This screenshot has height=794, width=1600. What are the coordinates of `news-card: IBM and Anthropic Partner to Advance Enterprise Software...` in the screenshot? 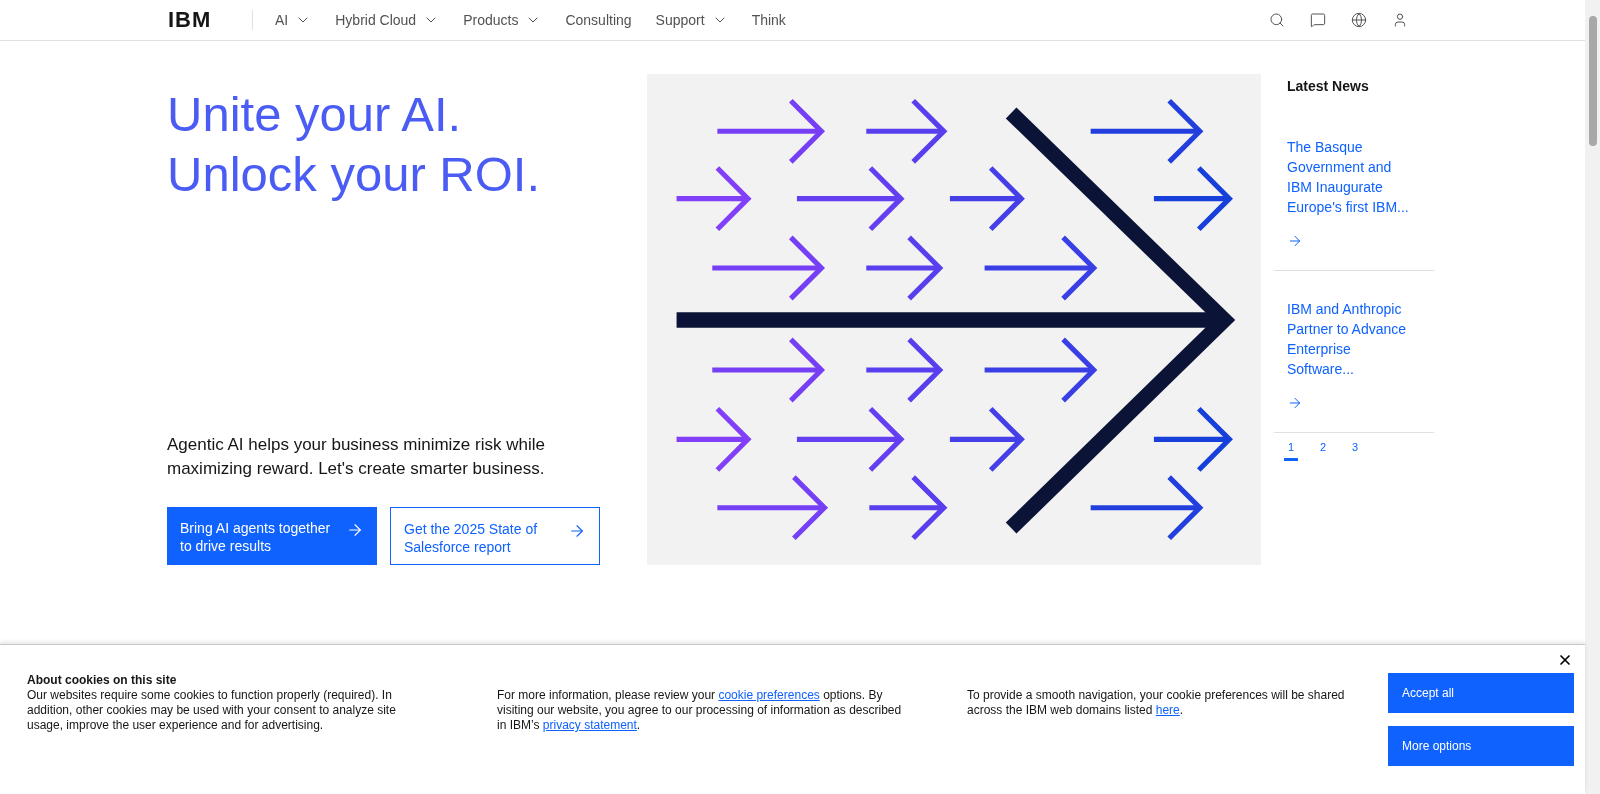 It's located at (1354, 366).